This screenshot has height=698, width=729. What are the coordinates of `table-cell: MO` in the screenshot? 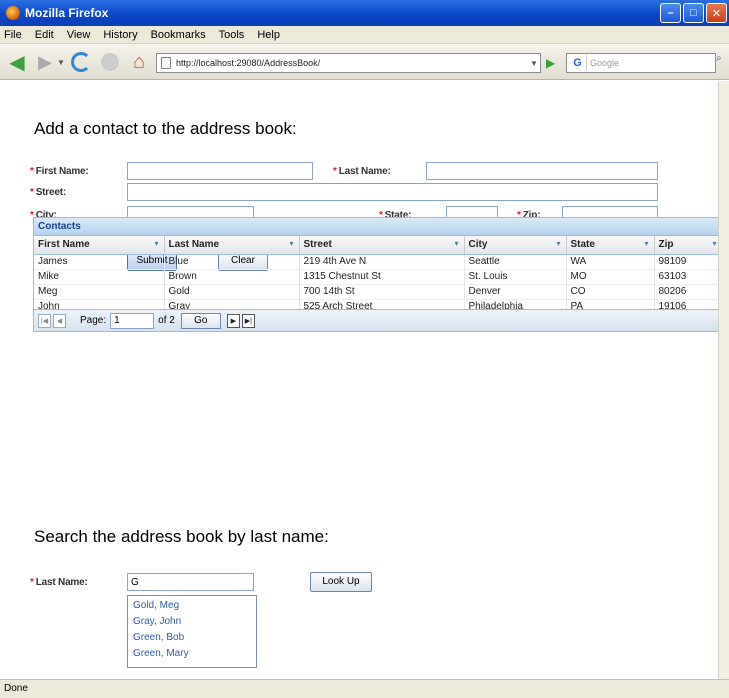 It's located at (610, 277).